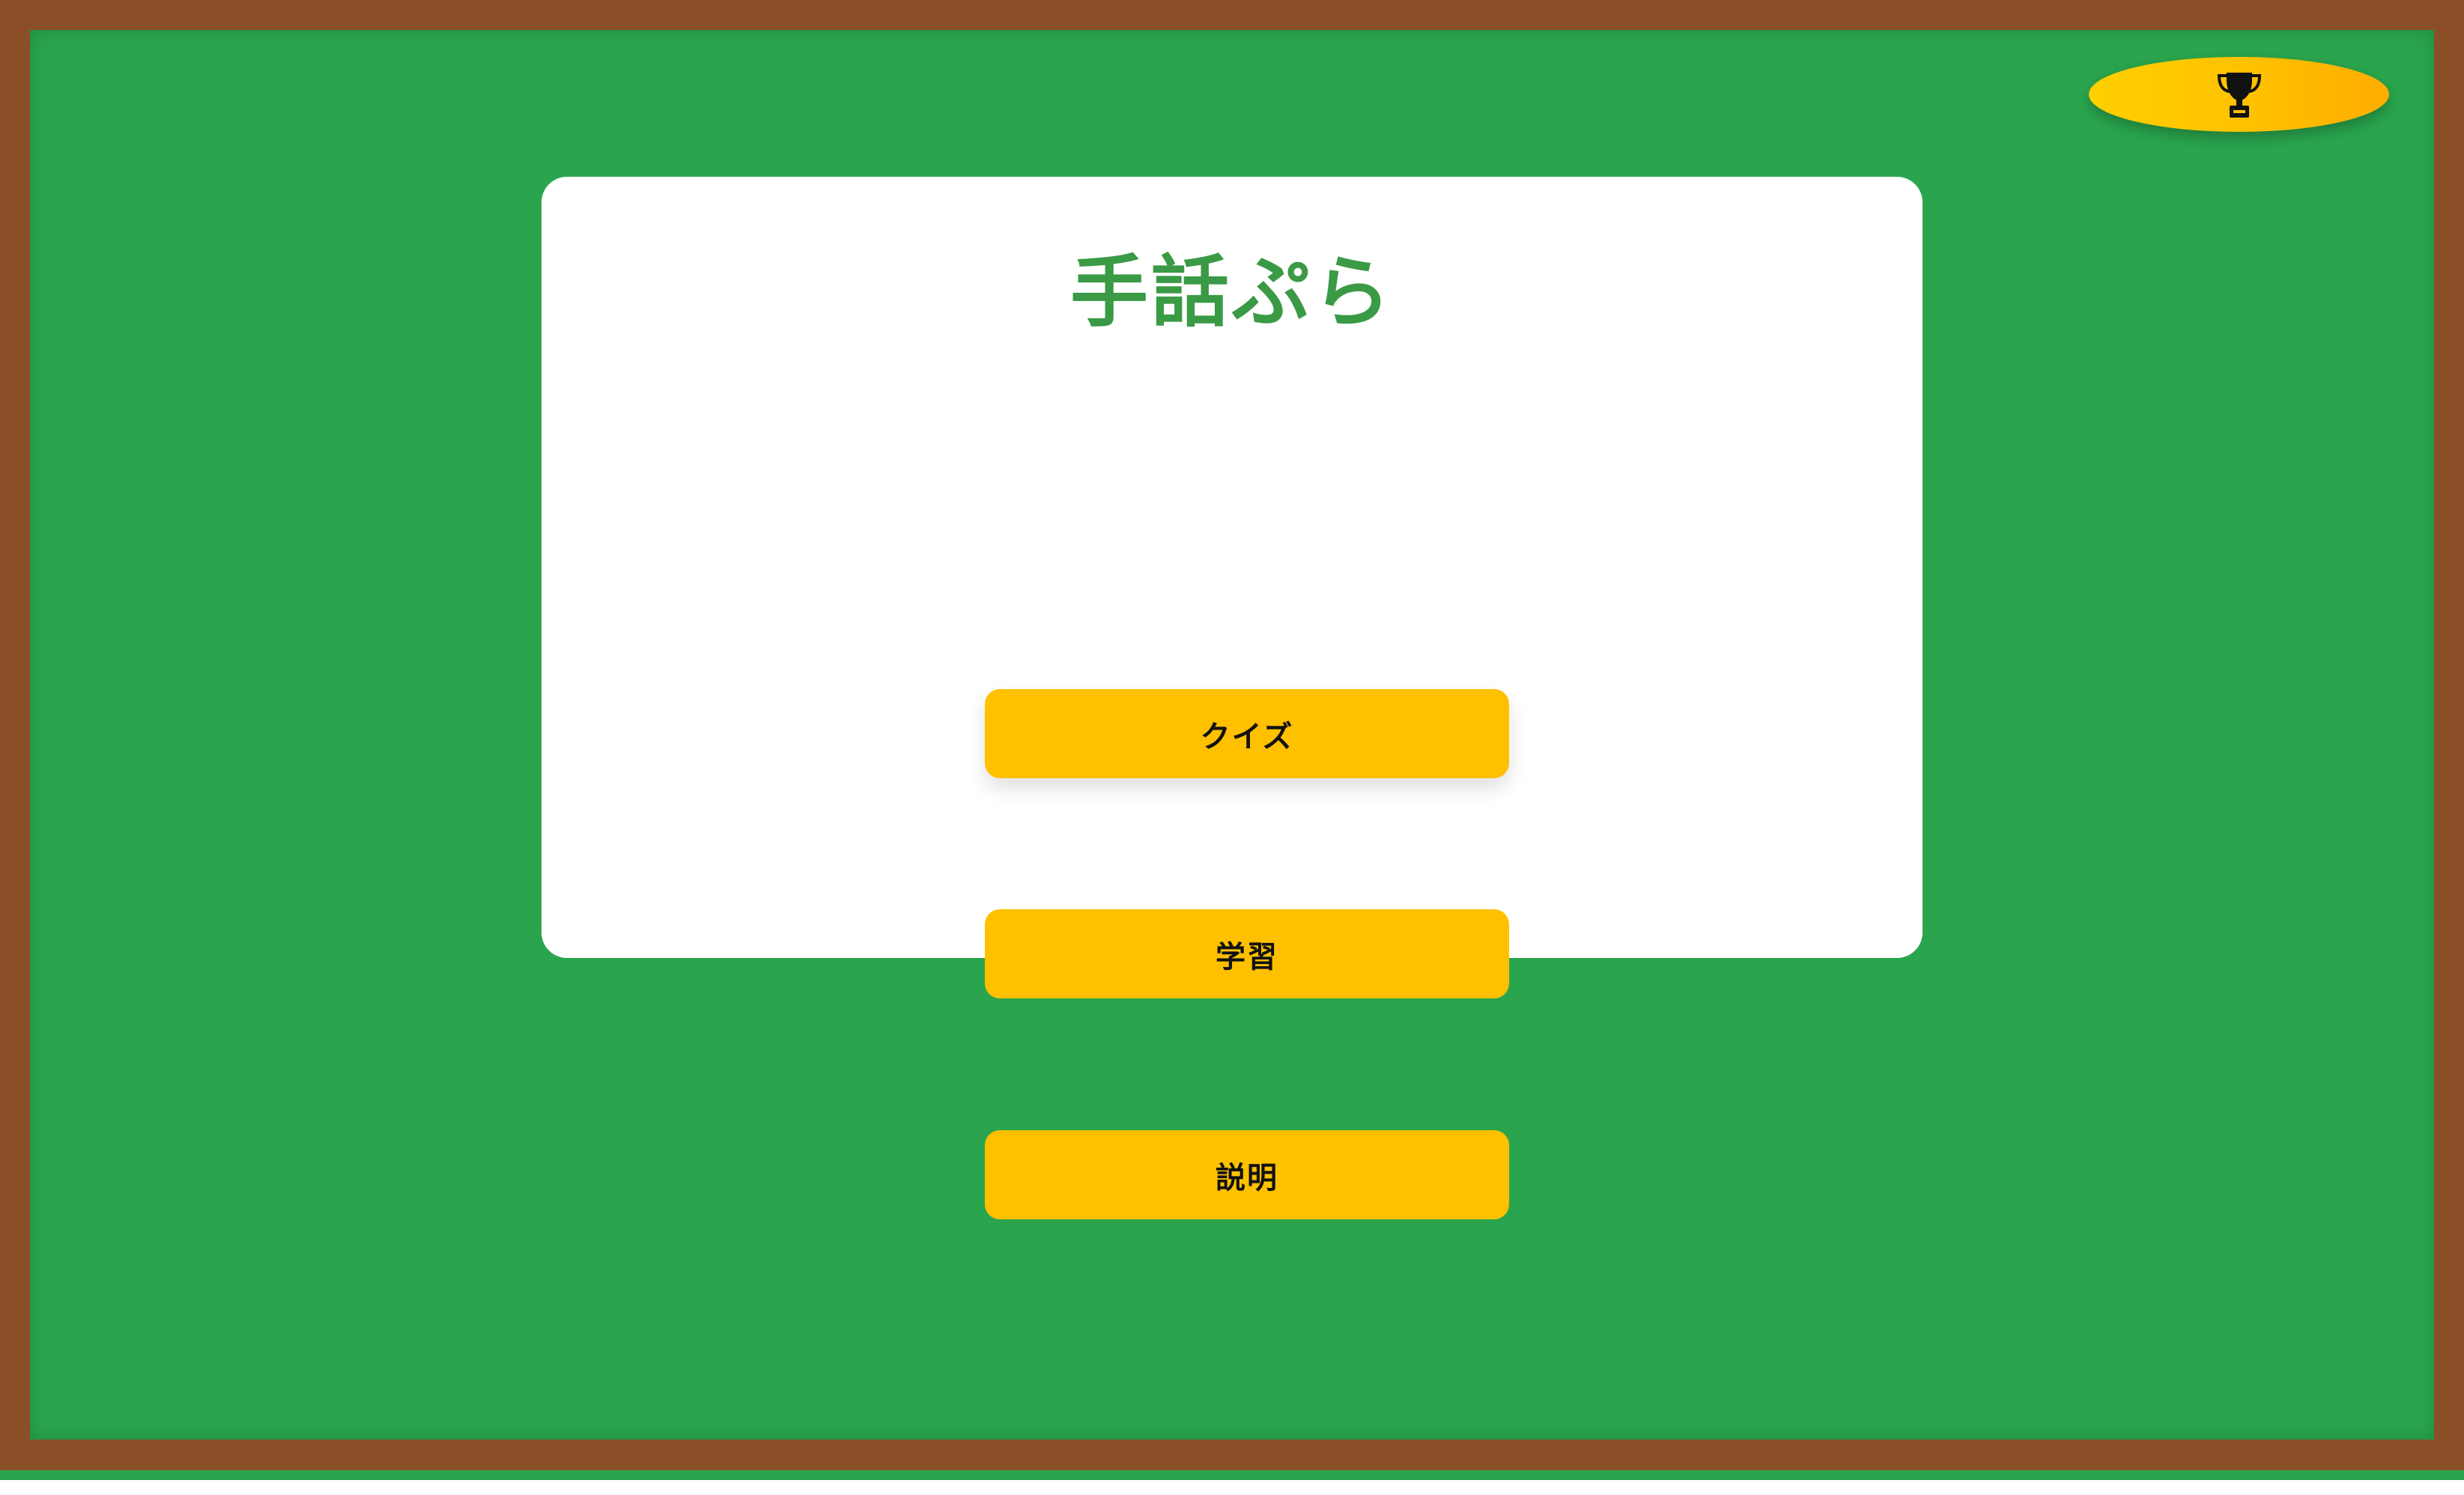  Describe the element at coordinates (1232, 1475) in the screenshot. I see `bottom-strip` at that location.